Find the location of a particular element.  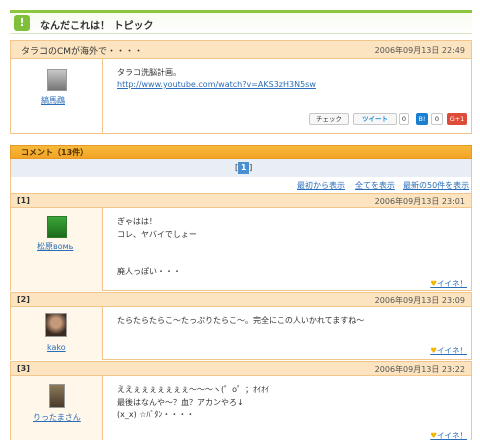

hatena-count: 0 is located at coordinates (437, 119).